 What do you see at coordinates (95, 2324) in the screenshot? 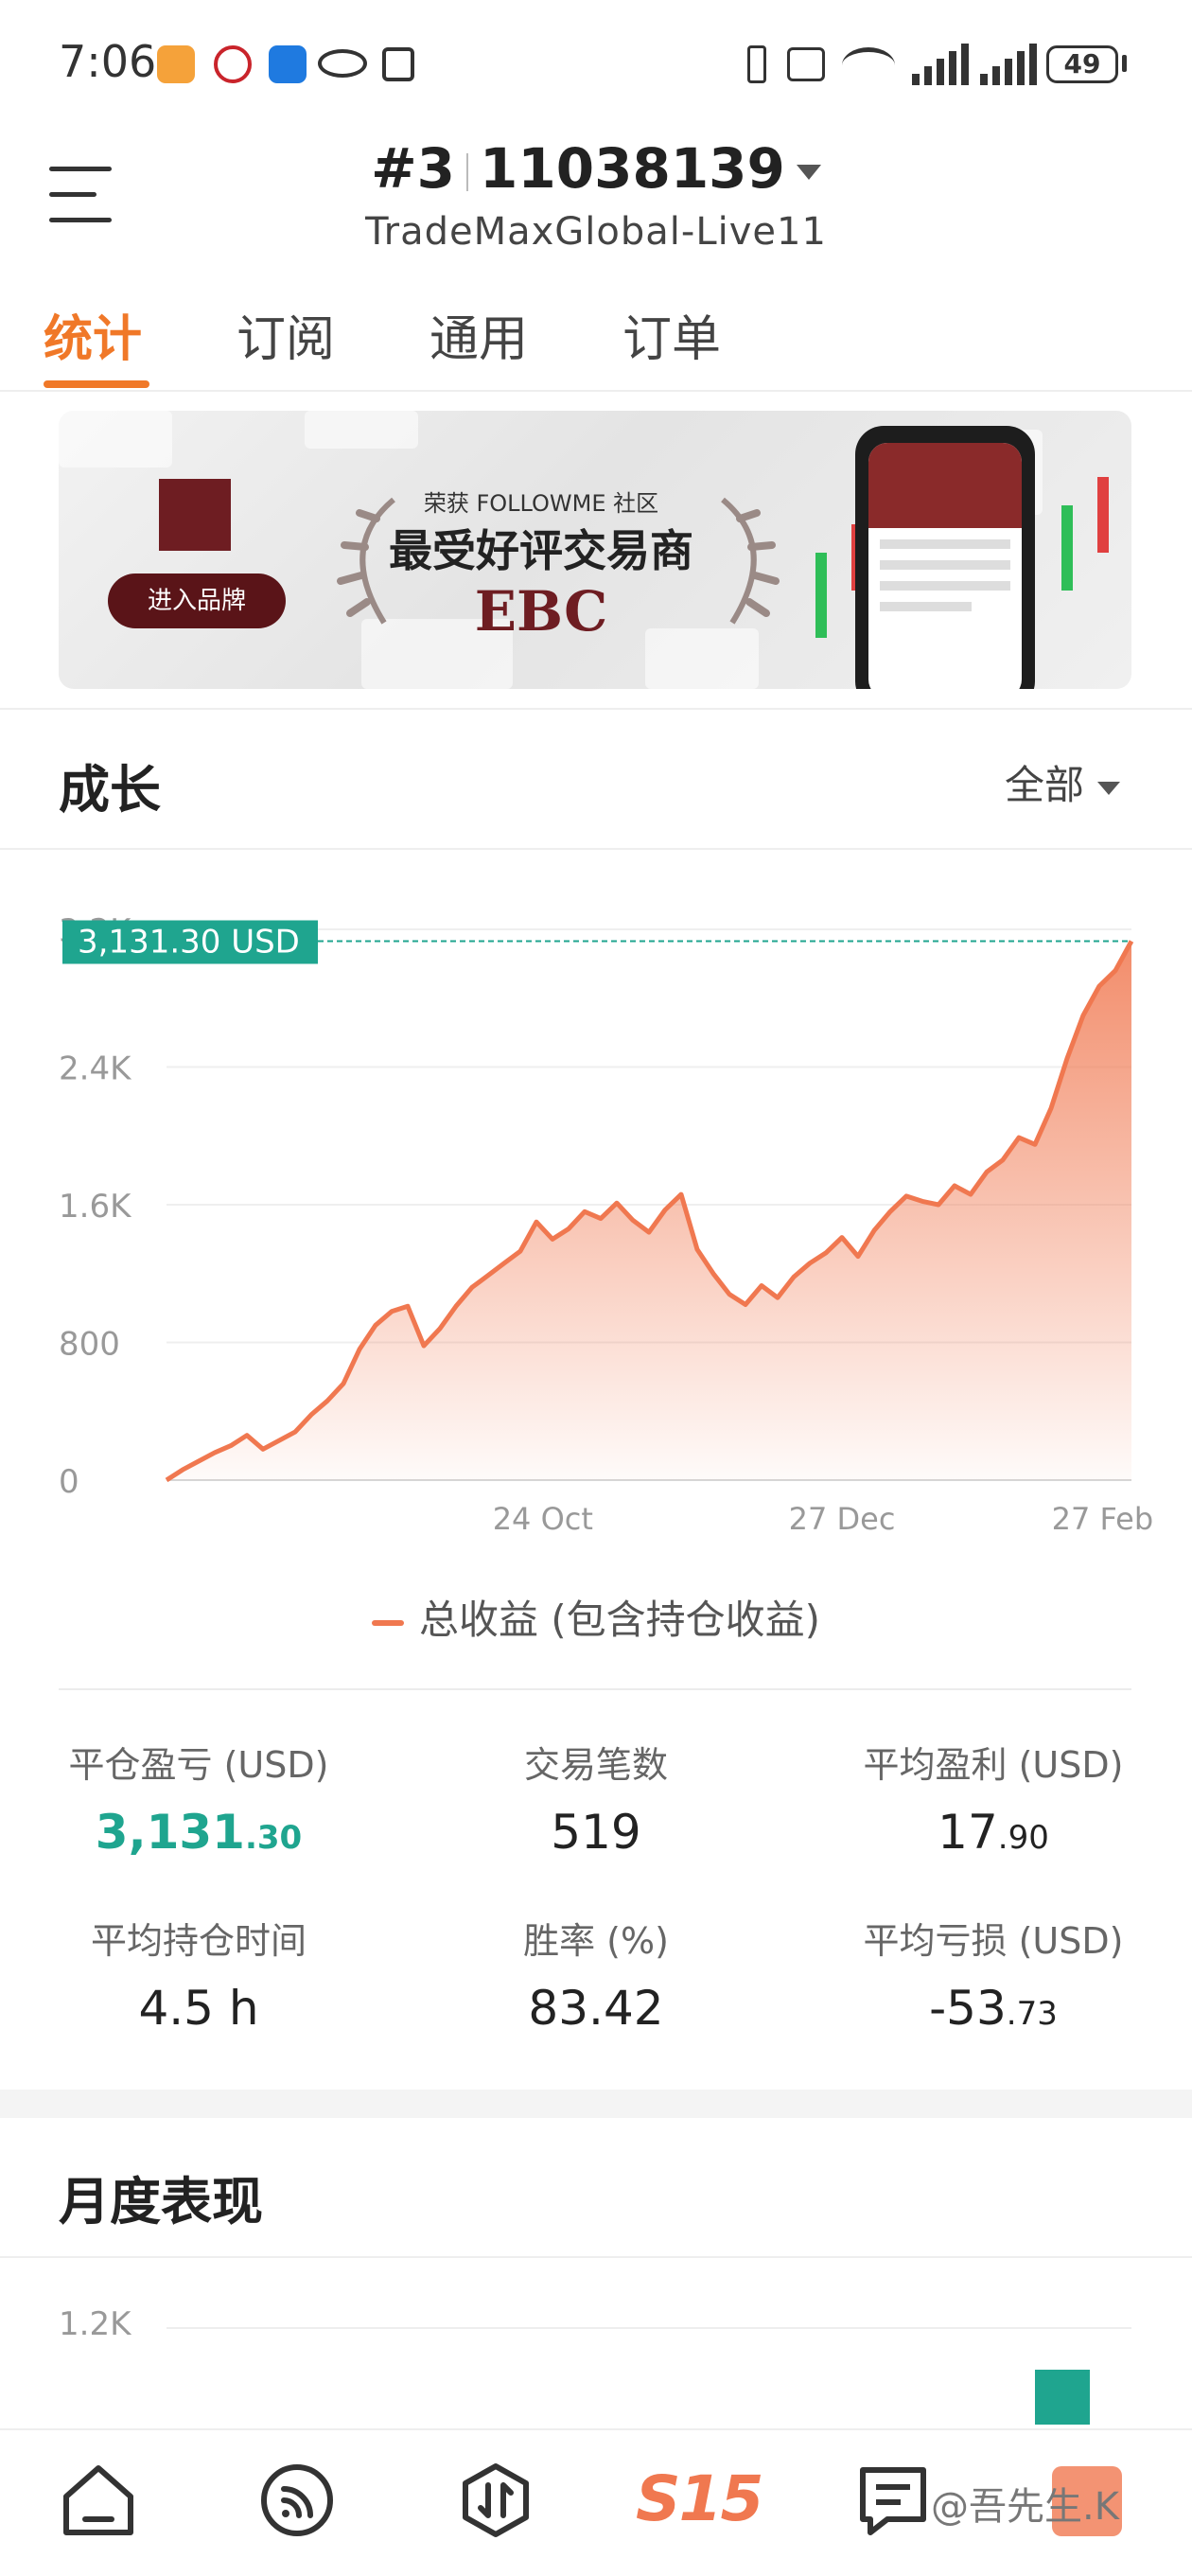
I see `monthly-y-label: 1.2K` at bounding box center [95, 2324].